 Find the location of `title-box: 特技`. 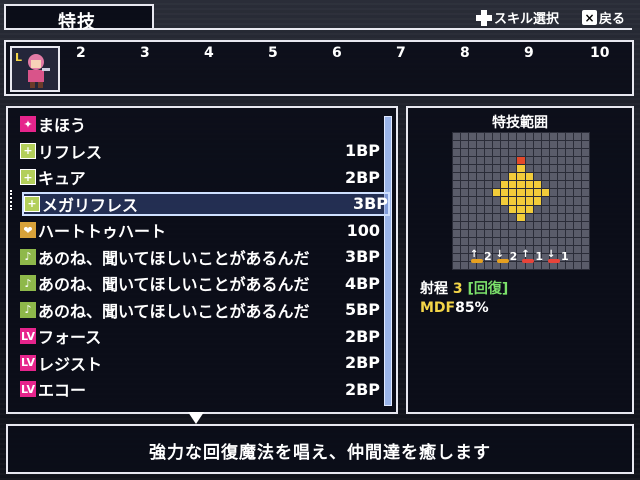

title-box: 特技 is located at coordinates (79, 18).